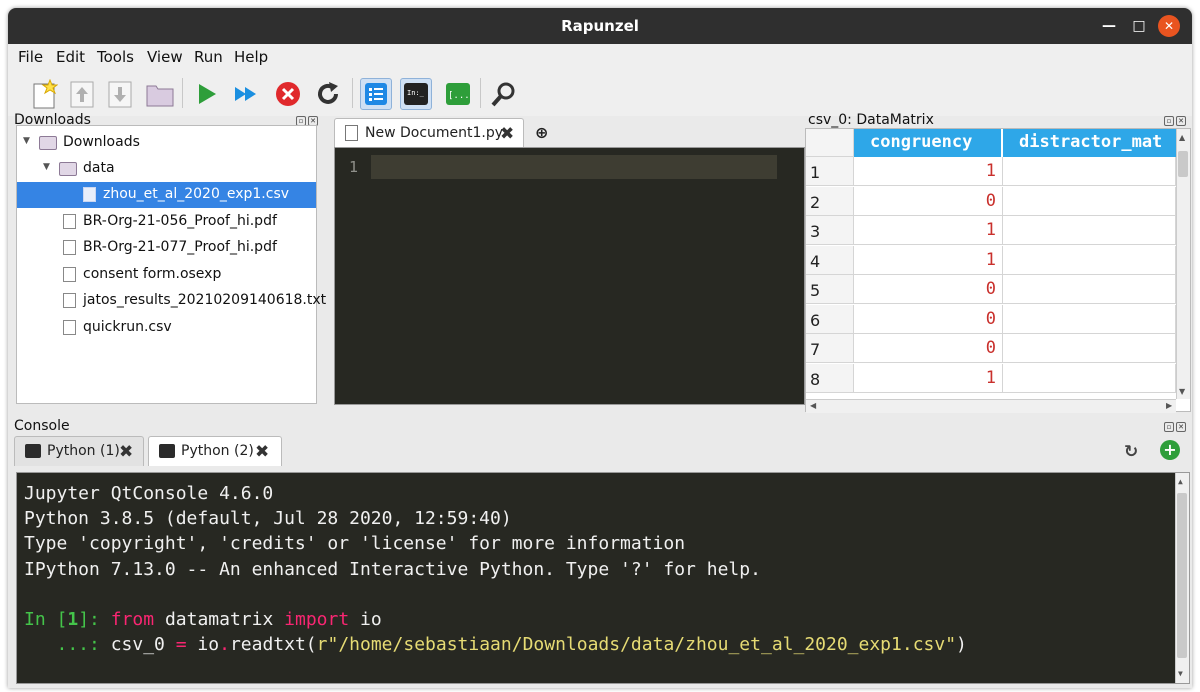  What do you see at coordinates (288, 94) in the screenshot?
I see `stop-icon` at bounding box center [288, 94].